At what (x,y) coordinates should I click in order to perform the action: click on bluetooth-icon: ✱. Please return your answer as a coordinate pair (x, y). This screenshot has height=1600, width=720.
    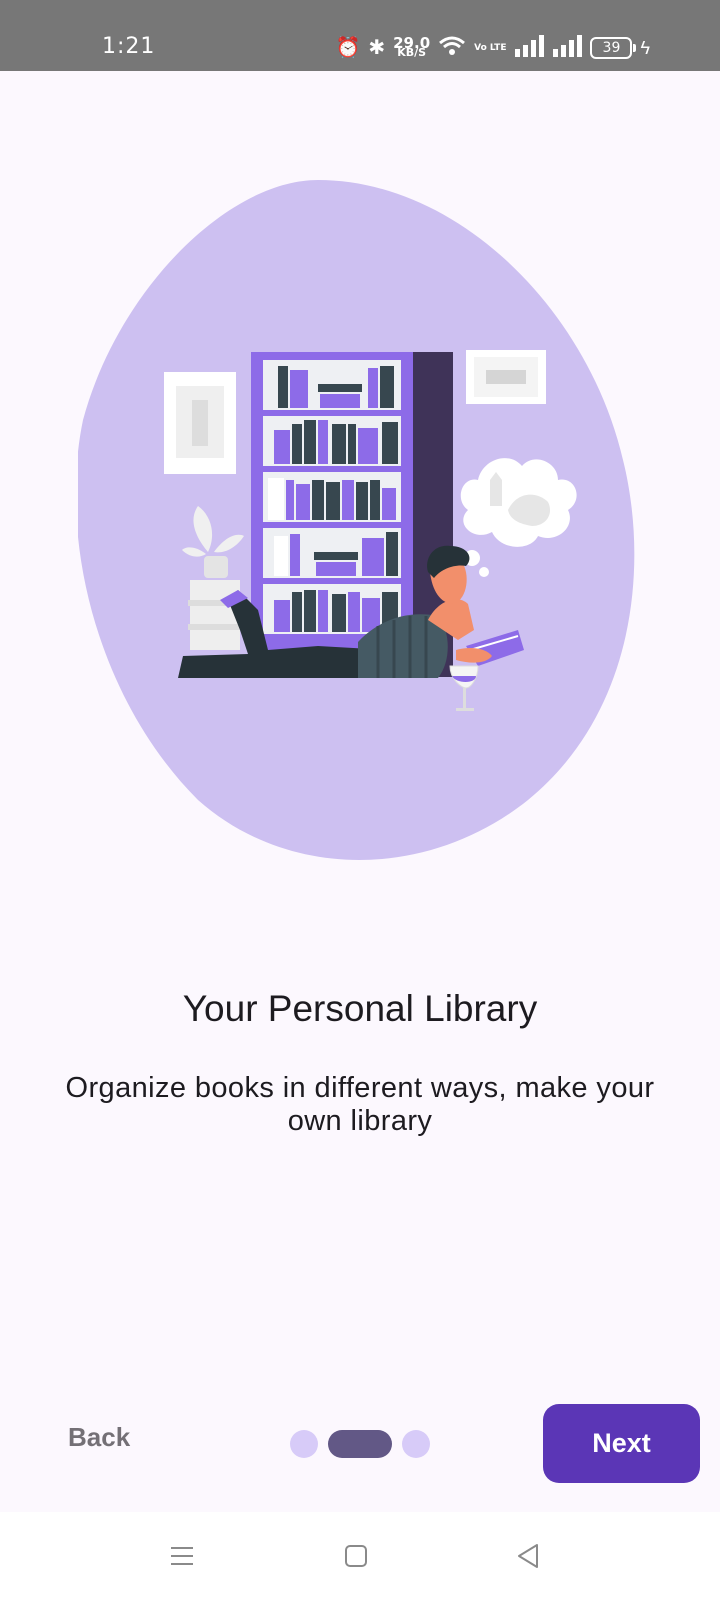
    Looking at the image, I should click on (377, 48).